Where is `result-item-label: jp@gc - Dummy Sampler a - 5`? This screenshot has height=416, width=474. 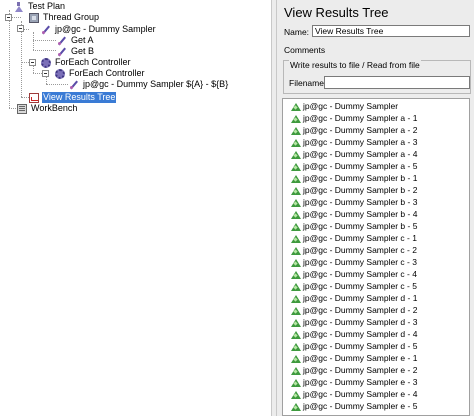
result-item-label: jp@gc - Dummy Sampler a - 5 is located at coordinates (360, 166).